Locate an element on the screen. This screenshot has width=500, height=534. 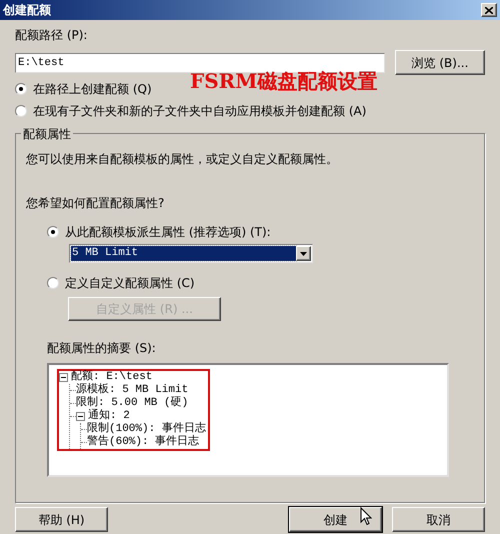
radio-label: 在现有子文件夹和新的子文件夹中自动应用模板并创建配额 (A) is located at coordinates (199, 111).